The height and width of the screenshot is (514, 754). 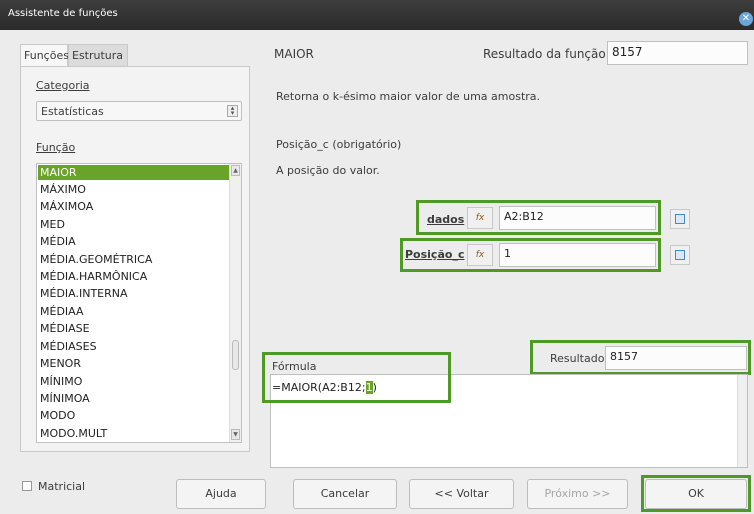 What do you see at coordinates (221, 494) in the screenshot?
I see `help-button: Ajuda` at bounding box center [221, 494].